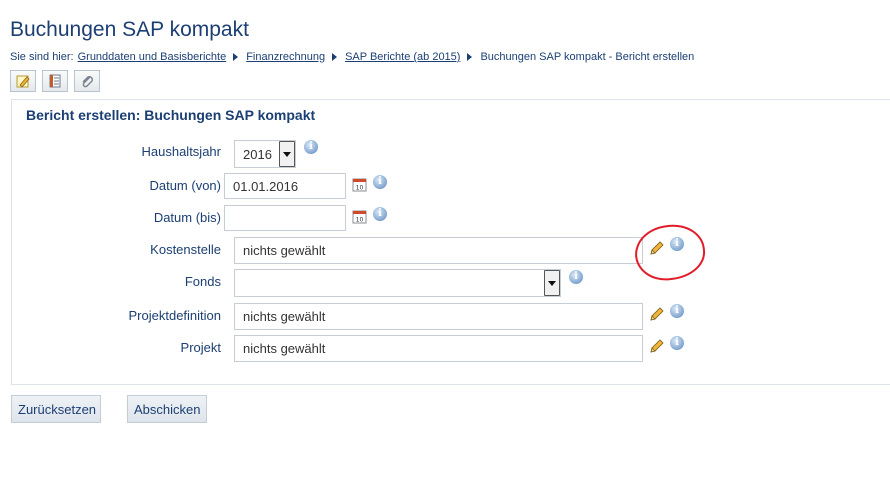  Describe the element at coordinates (185, 185) in the screenshot. I see `datum-von-label: Datum (von)` at that location.